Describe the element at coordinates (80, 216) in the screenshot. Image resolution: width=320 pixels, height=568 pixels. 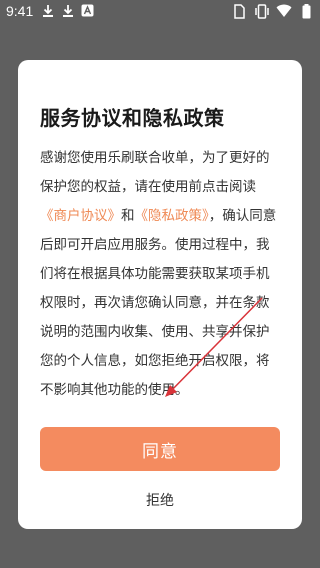
I see `merchant-agreement-link: 《商户协议》` at that location.